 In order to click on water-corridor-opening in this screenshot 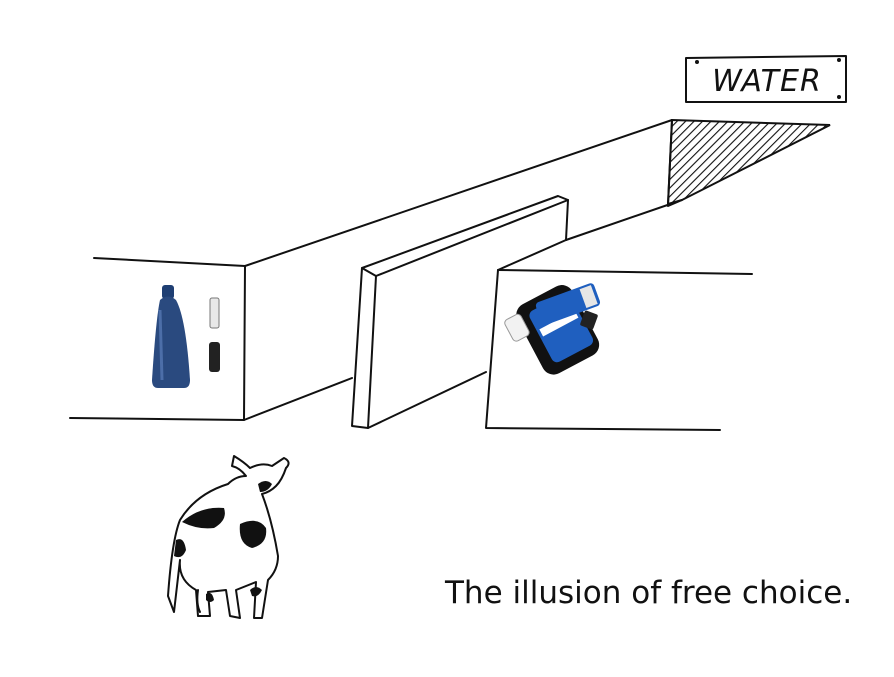, I will do `click(748, 162)`.